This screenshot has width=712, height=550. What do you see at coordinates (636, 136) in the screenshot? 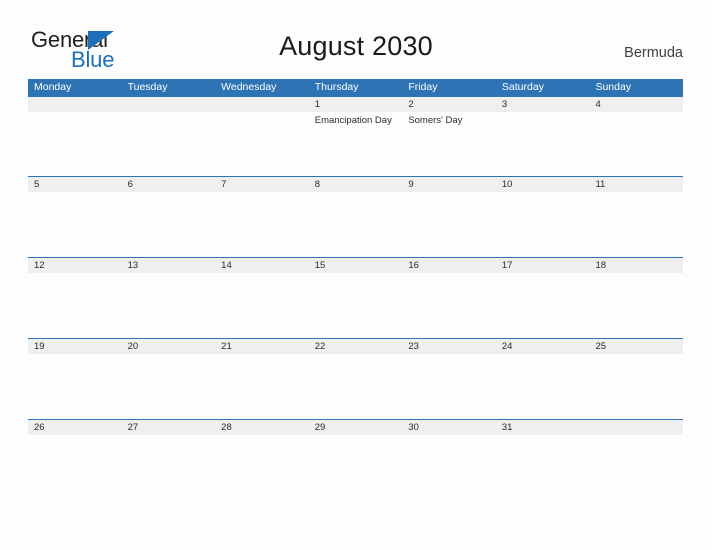
I see `day-cell: 4` at bounding box center [636, 136].